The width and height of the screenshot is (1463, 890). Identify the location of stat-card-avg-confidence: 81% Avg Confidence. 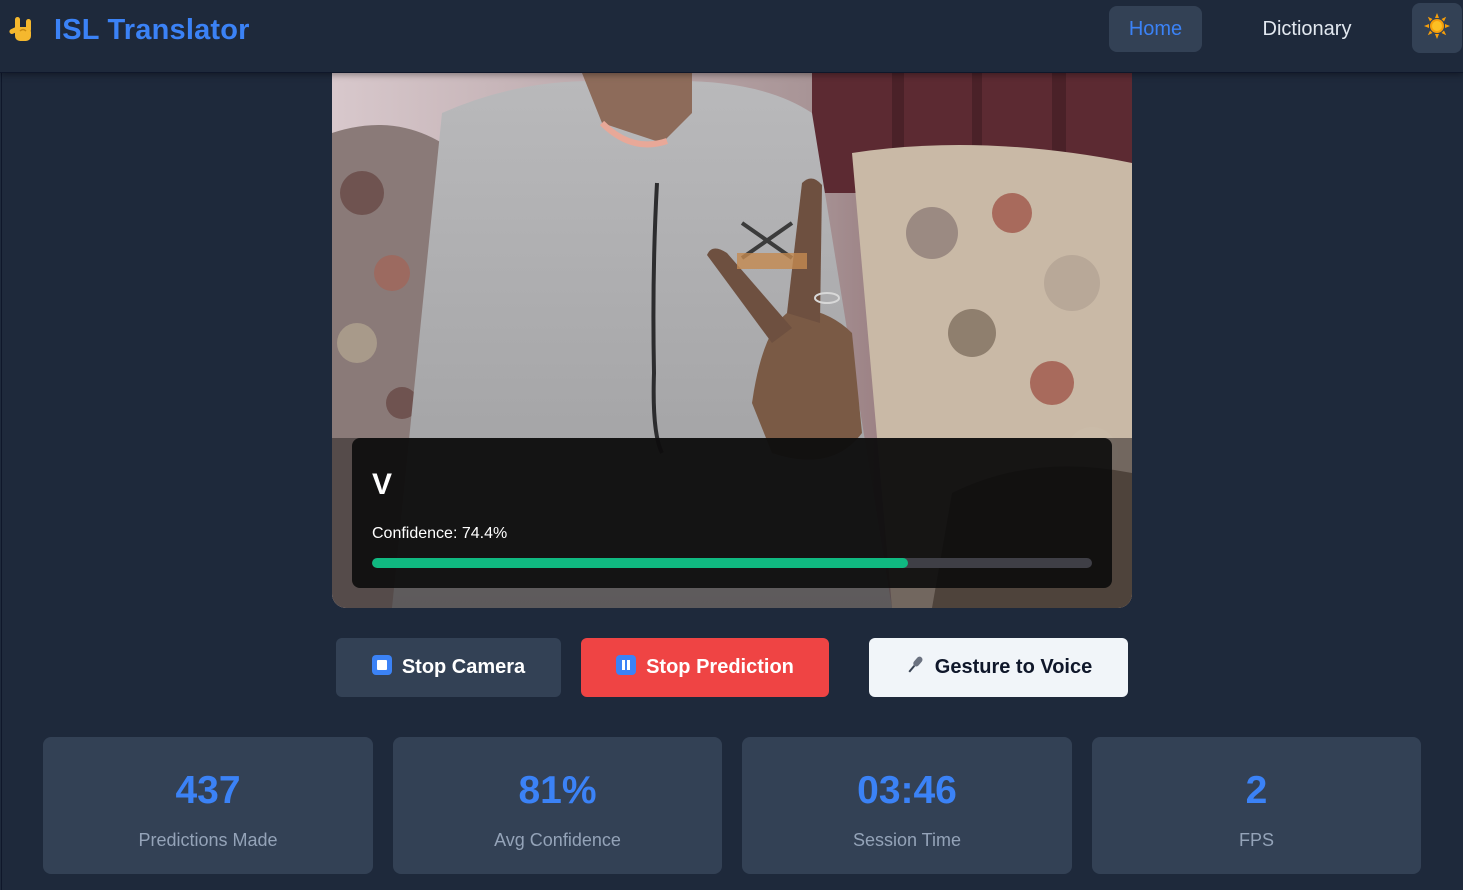
(557, 805).